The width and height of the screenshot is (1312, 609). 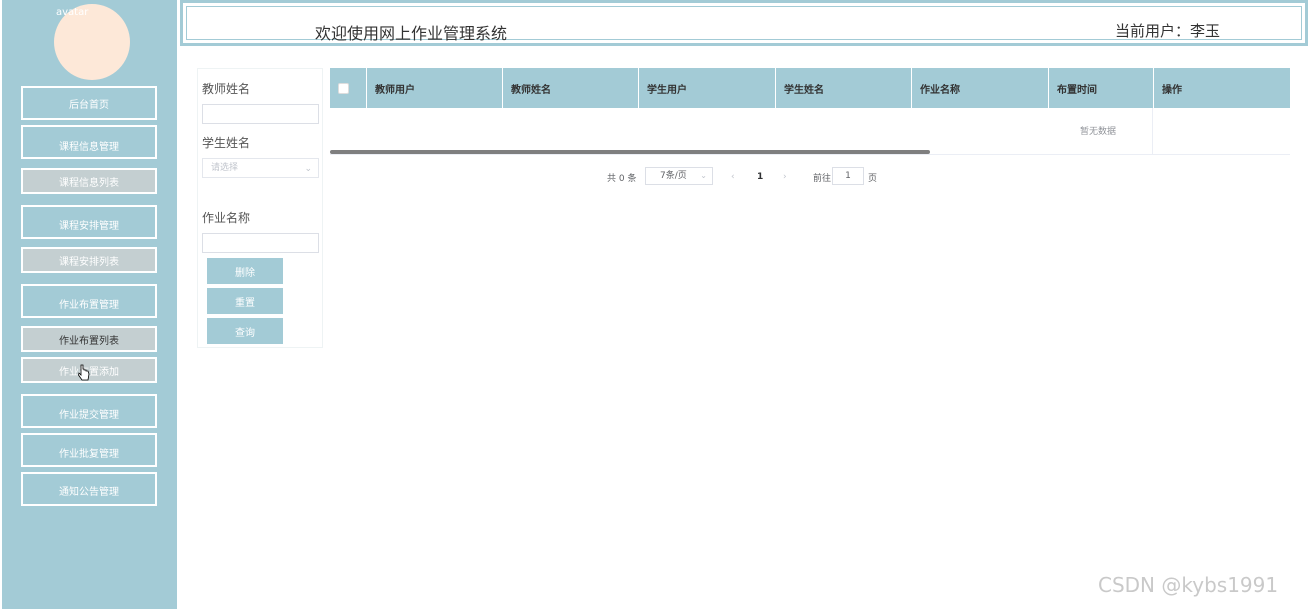 I want to click on nav-notice-manage: 通知公告管理, so click(x=89, y=489).